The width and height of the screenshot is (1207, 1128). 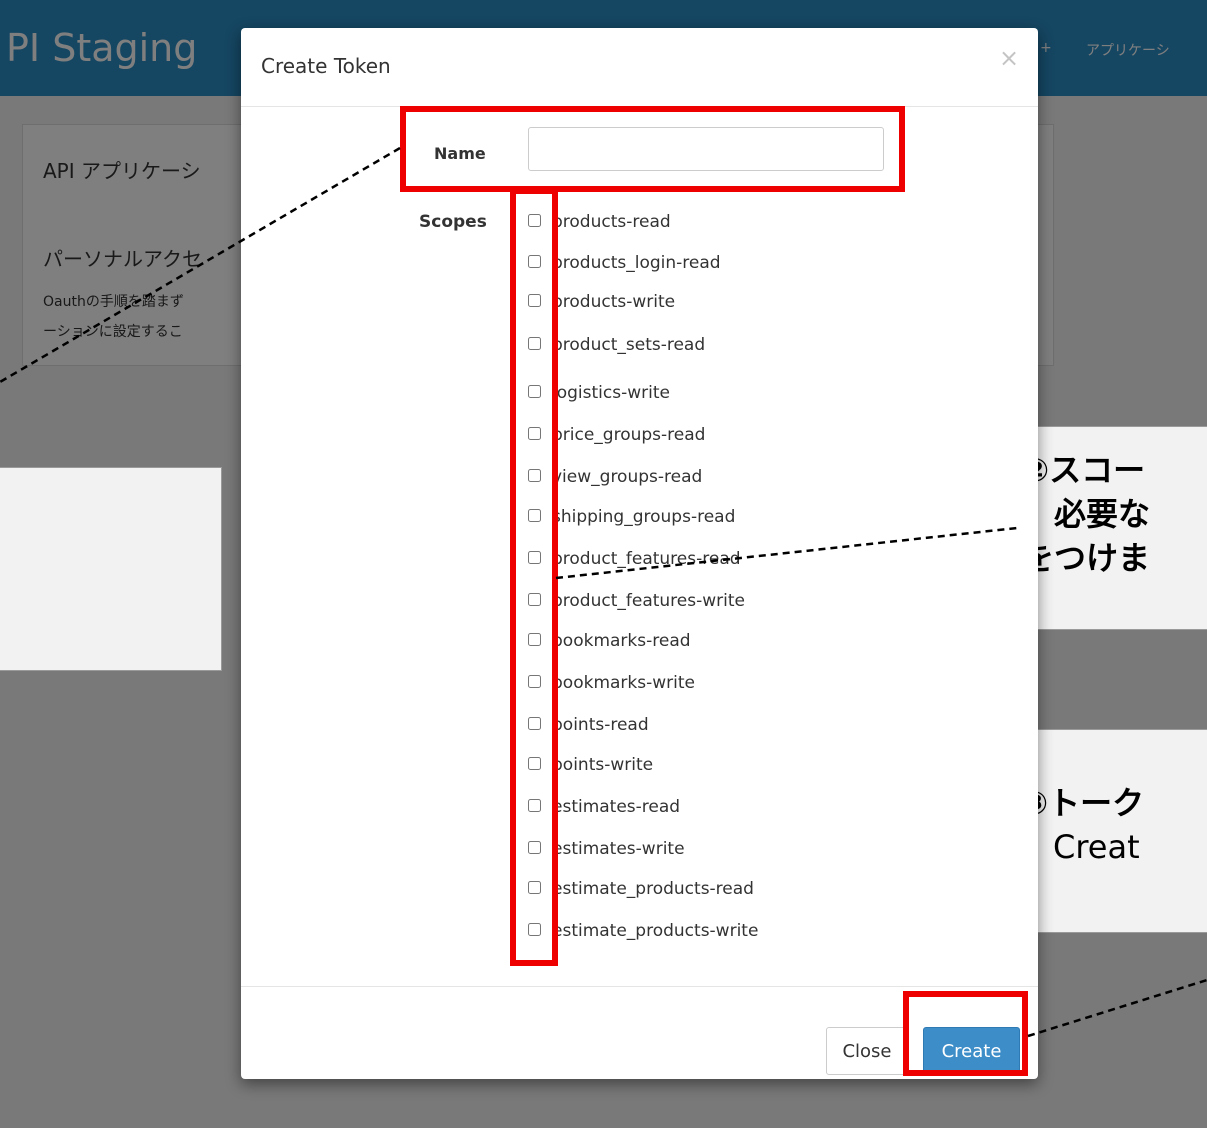 What do you see at coordinates (867, 1051) in the screenshot?
I see `close-button: Close` at bounding box center [867, 1051].